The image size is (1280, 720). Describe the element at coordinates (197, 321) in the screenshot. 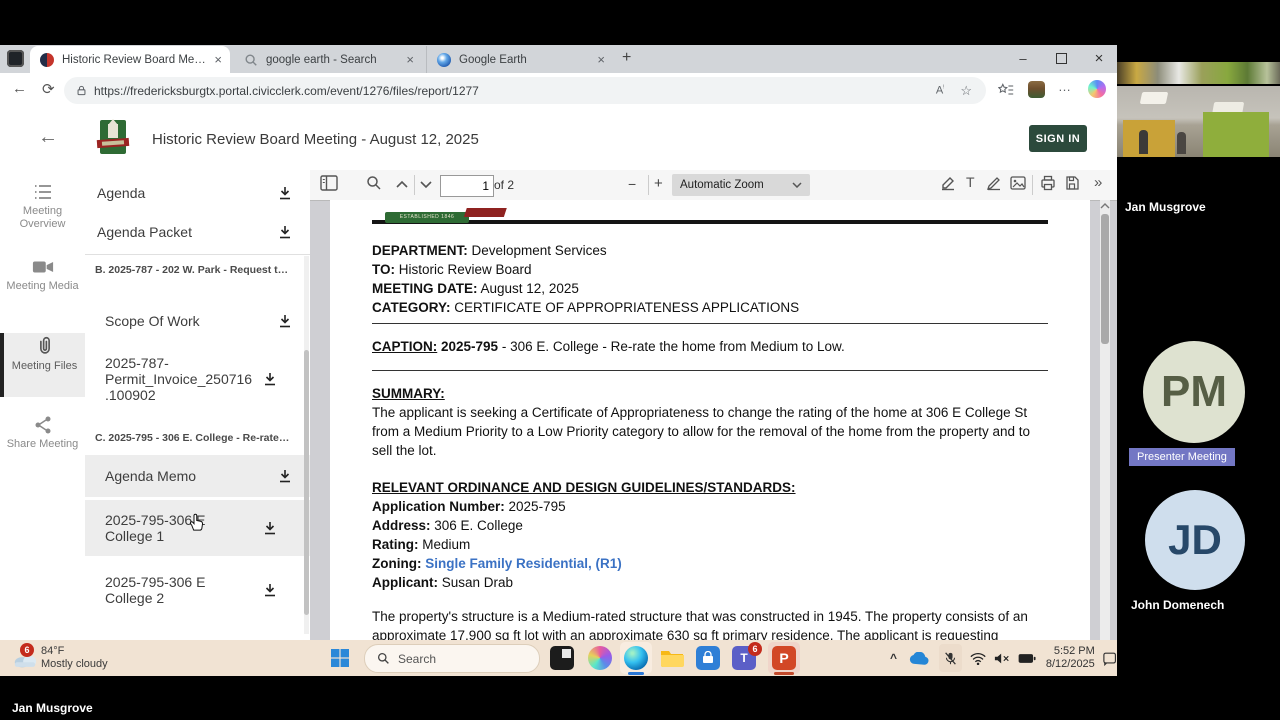

I see `file-row-scope-of-work: Scope Of Work` at that location.